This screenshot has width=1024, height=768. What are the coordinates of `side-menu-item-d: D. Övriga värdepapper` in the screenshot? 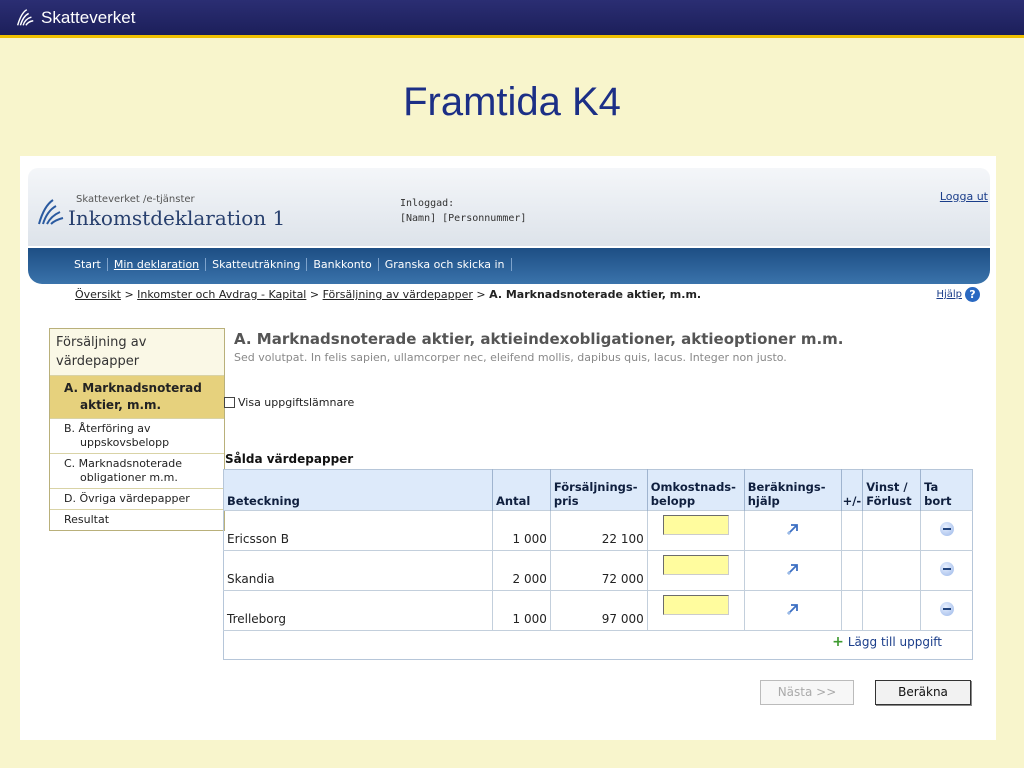 It's located at (137, 499).